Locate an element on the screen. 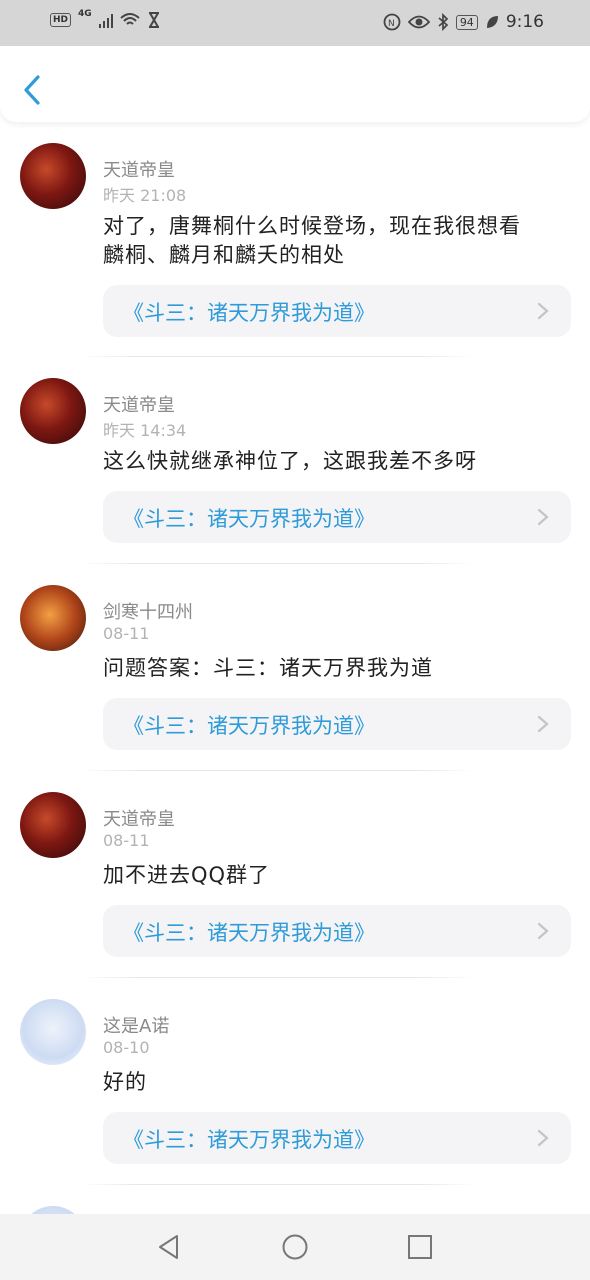 The height and width of the screenshot is (1280, 590). comment-author: 剑寒十四州 is located at coordinates (148, 611).